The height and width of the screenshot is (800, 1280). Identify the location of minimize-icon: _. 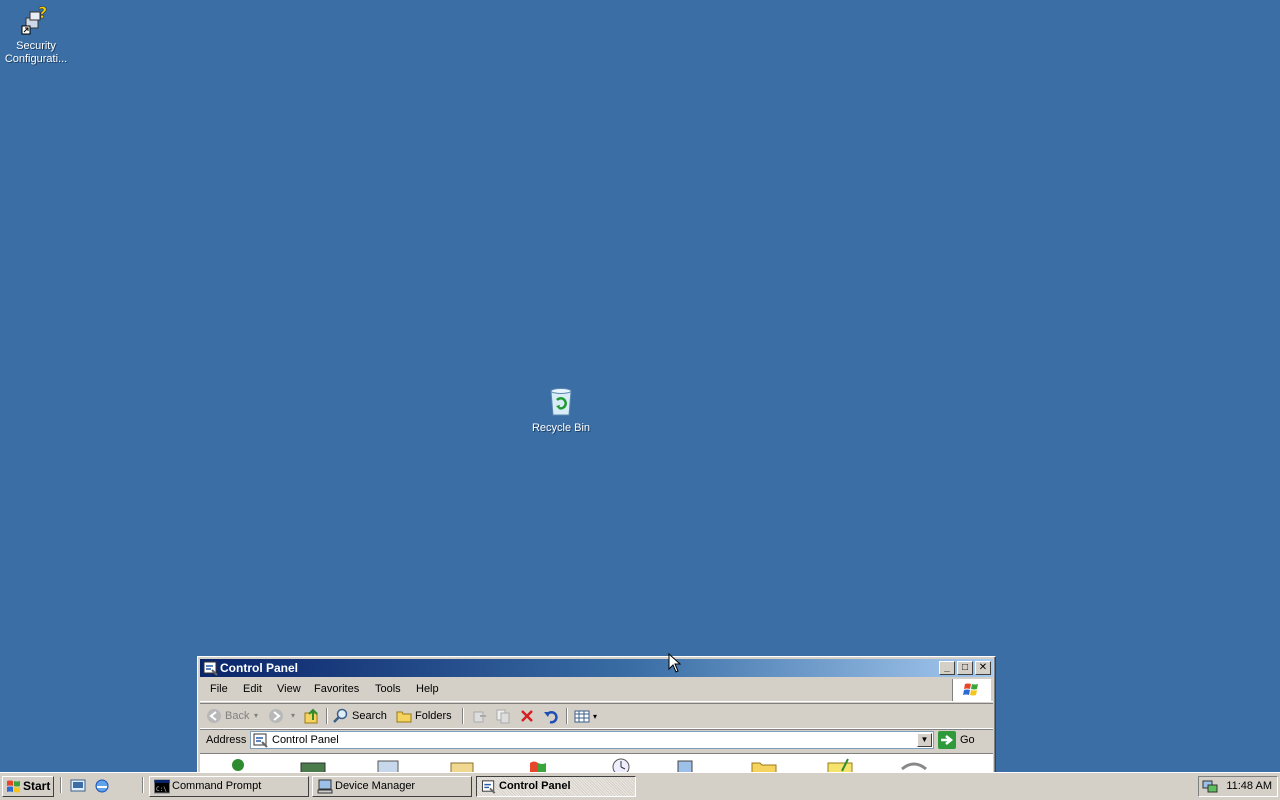
(947, 667).